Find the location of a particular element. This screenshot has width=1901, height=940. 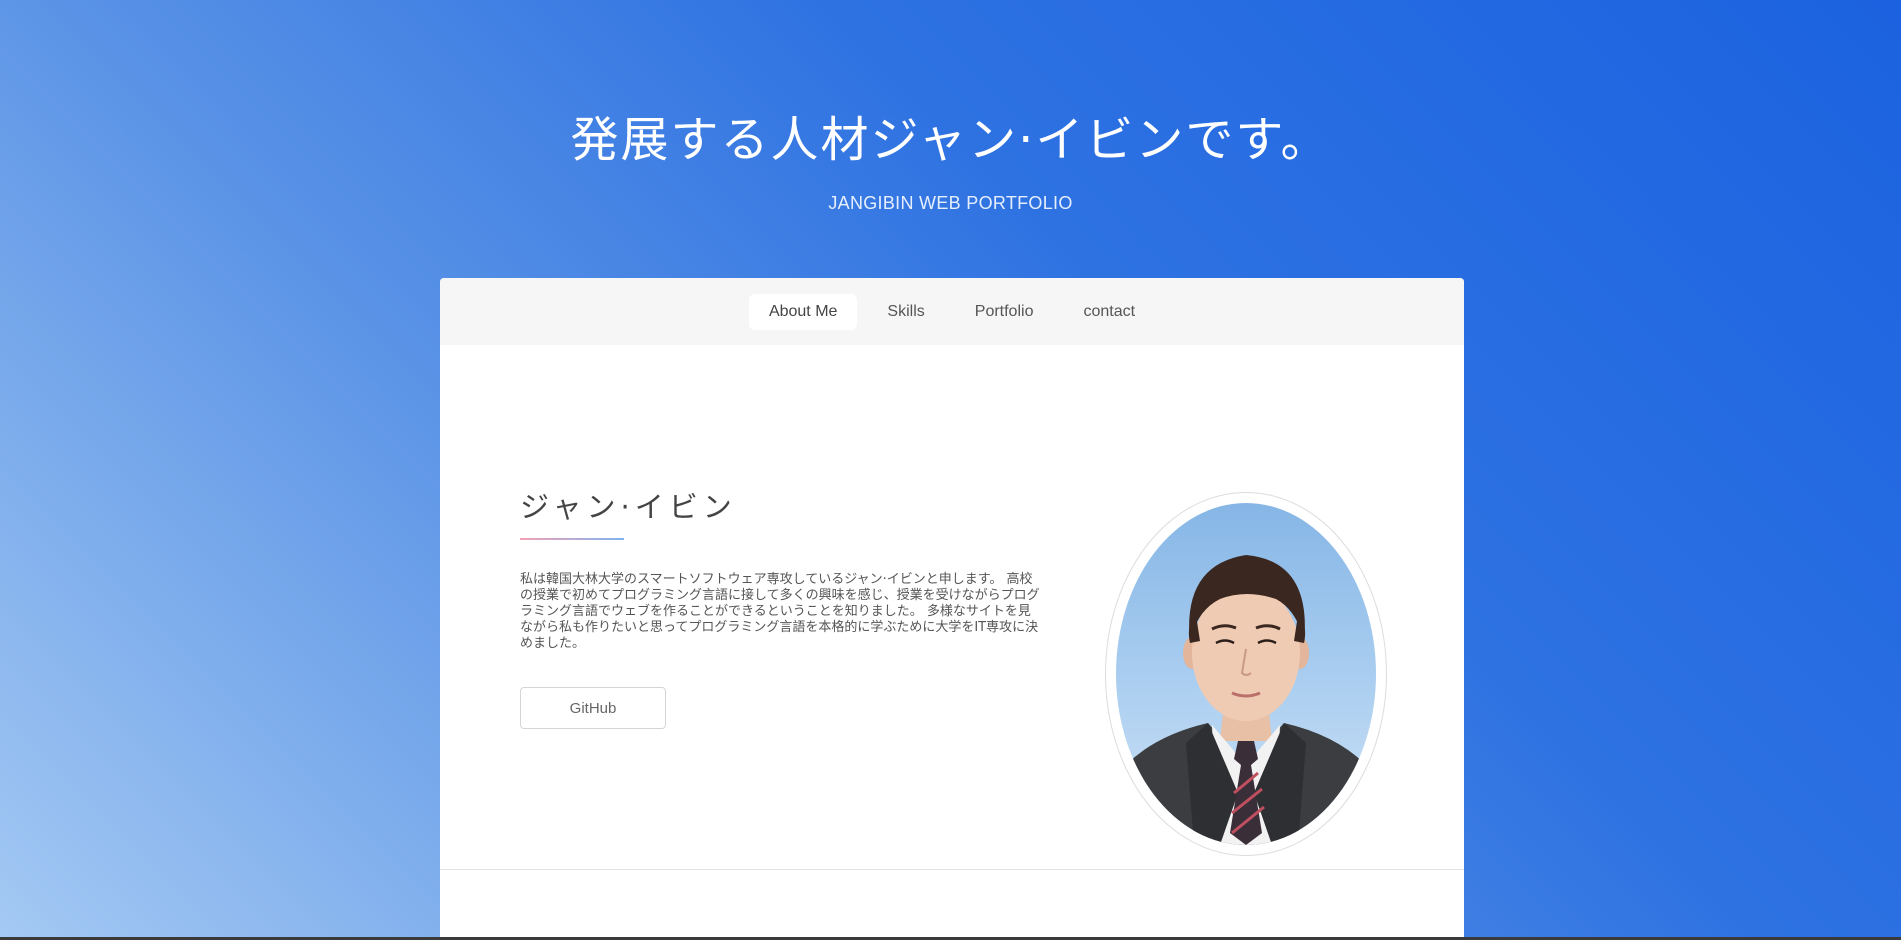

hero-subtitle: JANGIBIN WEB PORTFOLIO is located at coordinates (950, 203).